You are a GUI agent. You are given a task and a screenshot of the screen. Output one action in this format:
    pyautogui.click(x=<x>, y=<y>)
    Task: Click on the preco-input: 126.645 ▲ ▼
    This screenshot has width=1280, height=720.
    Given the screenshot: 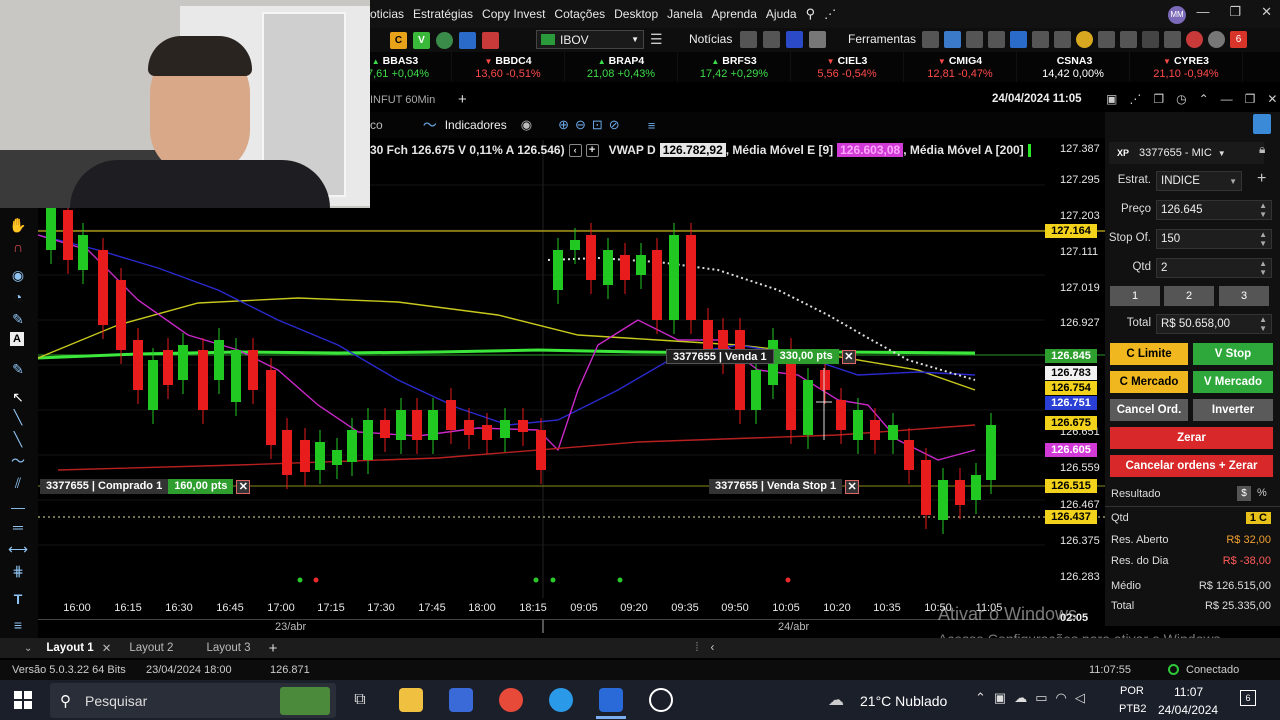 What is the action you would take?
    pyautogui.click(x=1214, y=210)
    